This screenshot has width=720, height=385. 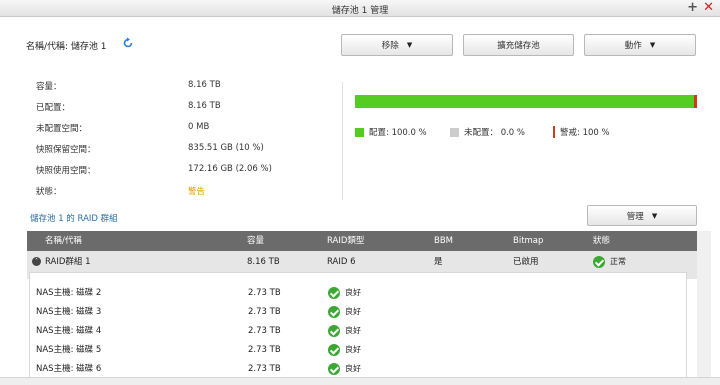 I want to click on legend-label: 配置: 100.0 %, so click(x=398, y=133).